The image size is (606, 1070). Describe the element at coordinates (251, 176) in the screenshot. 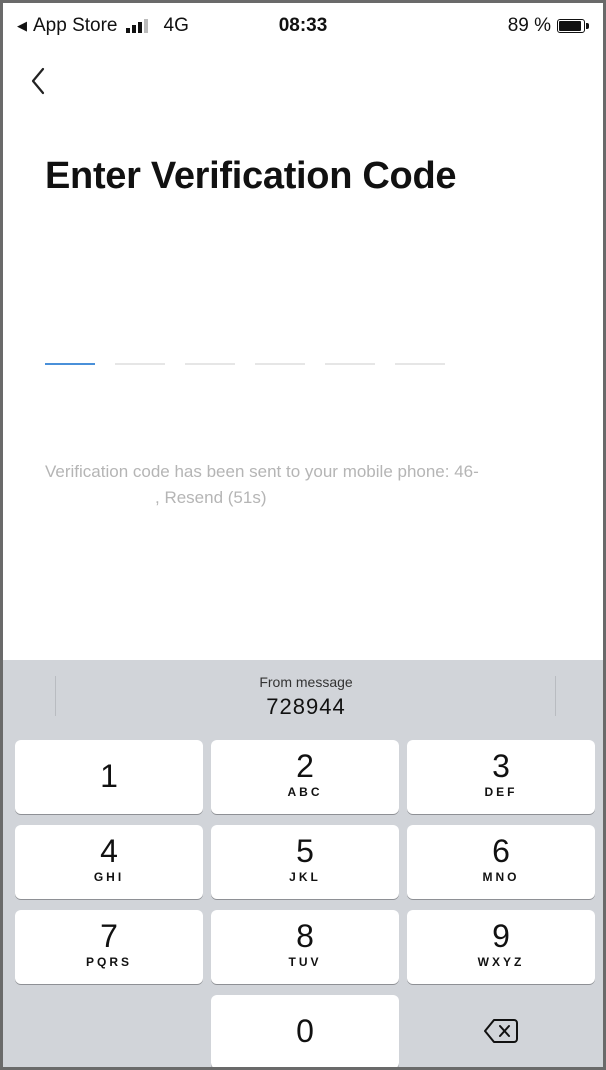

I see `page-title: Enter Verification Code` at that location.